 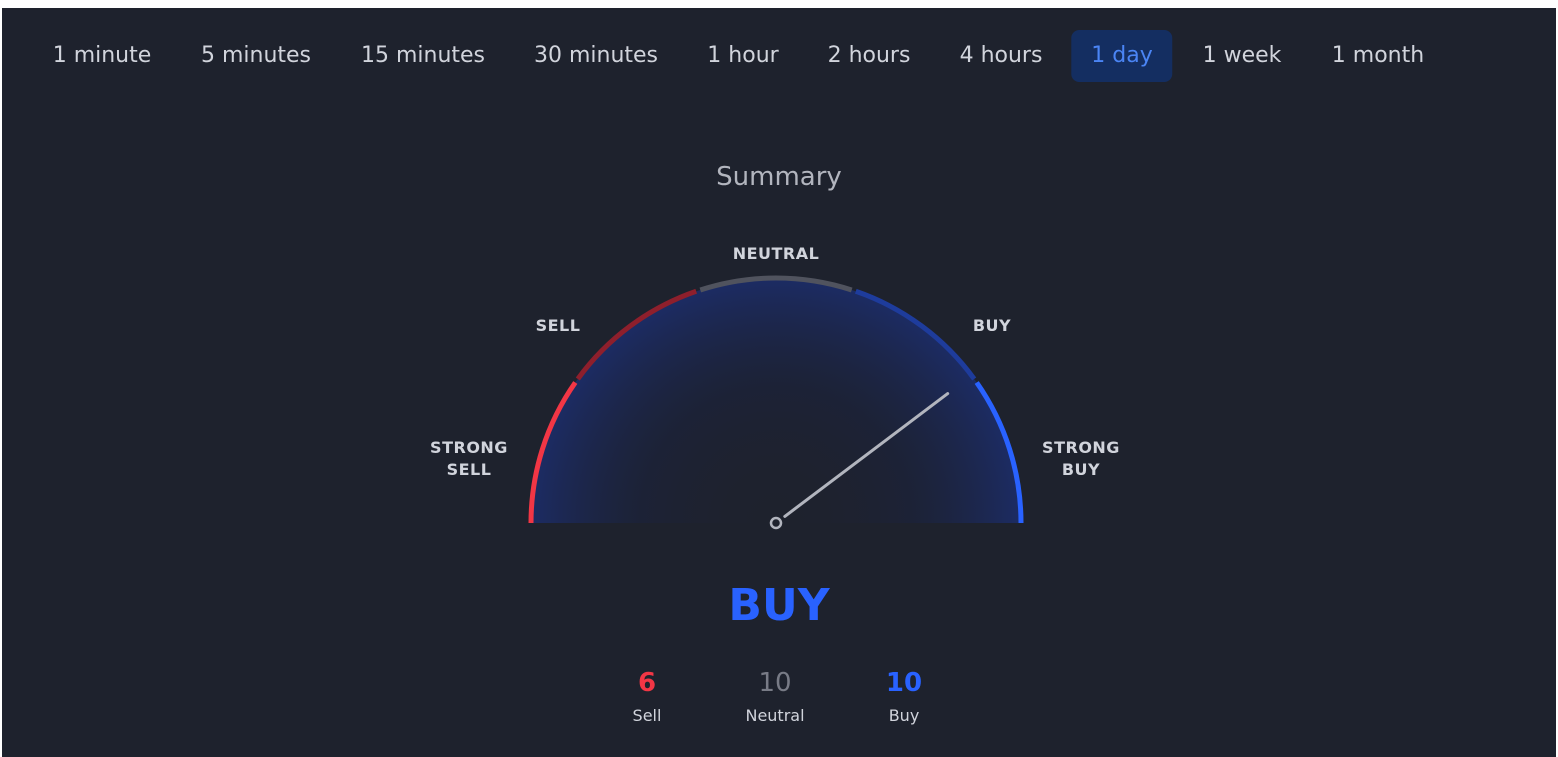 I want to click on gauge-needle-pivot, so click(x=776, y=523).